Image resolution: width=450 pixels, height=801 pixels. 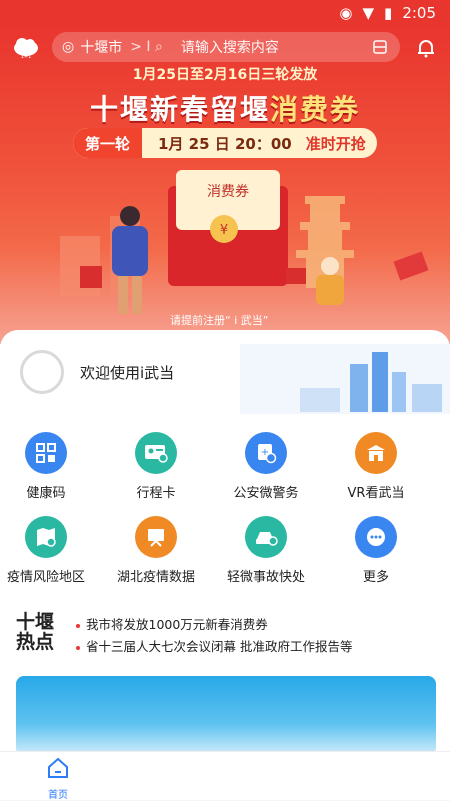 I want to click on location-pin-icon: ◎, so click(x=68, y=47).